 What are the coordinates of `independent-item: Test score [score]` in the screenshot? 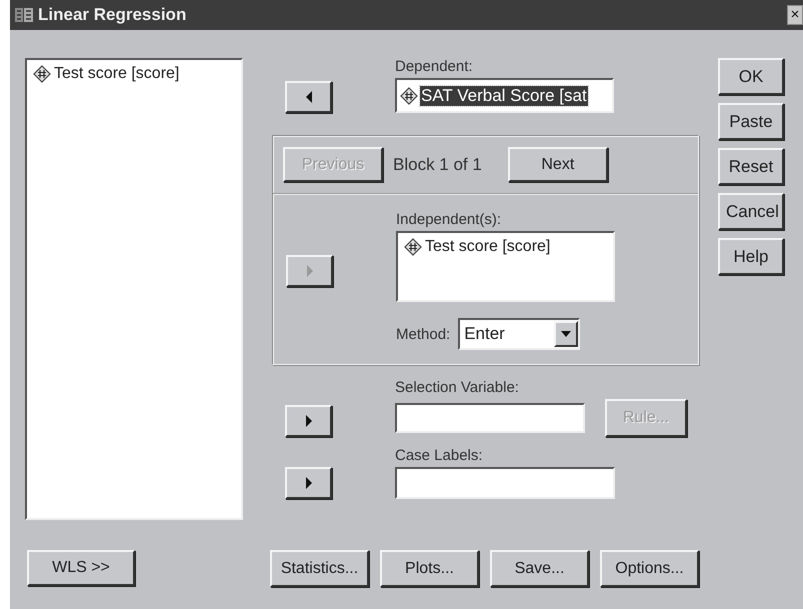 It's located at (505, 247).